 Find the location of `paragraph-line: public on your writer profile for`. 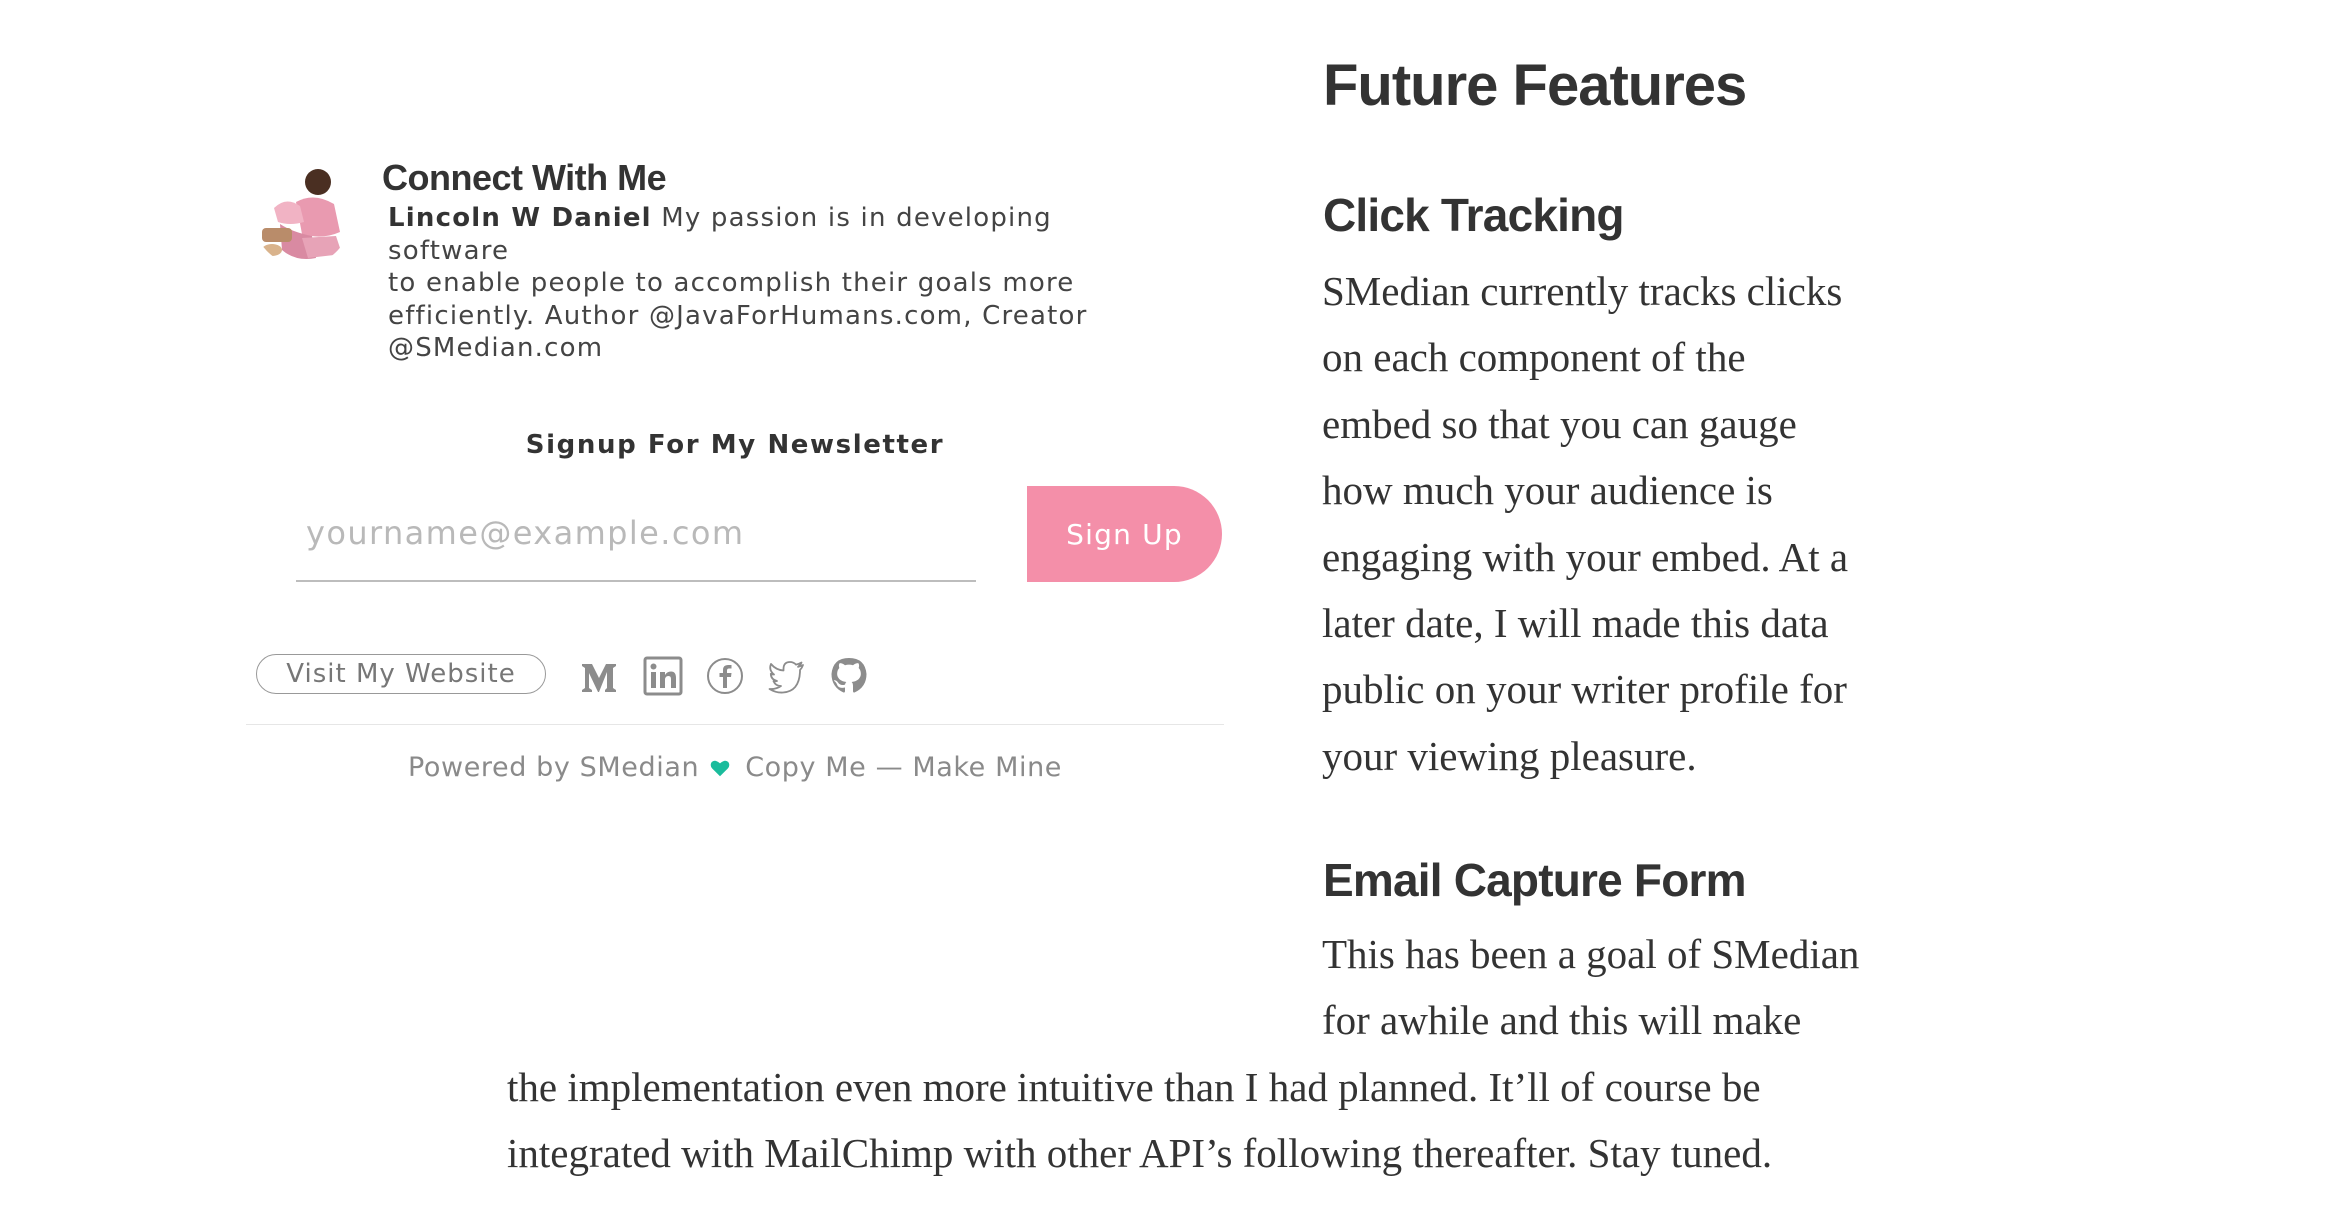

paragraph-line: public on your writer profile for is located at coordinates (1584, 689).